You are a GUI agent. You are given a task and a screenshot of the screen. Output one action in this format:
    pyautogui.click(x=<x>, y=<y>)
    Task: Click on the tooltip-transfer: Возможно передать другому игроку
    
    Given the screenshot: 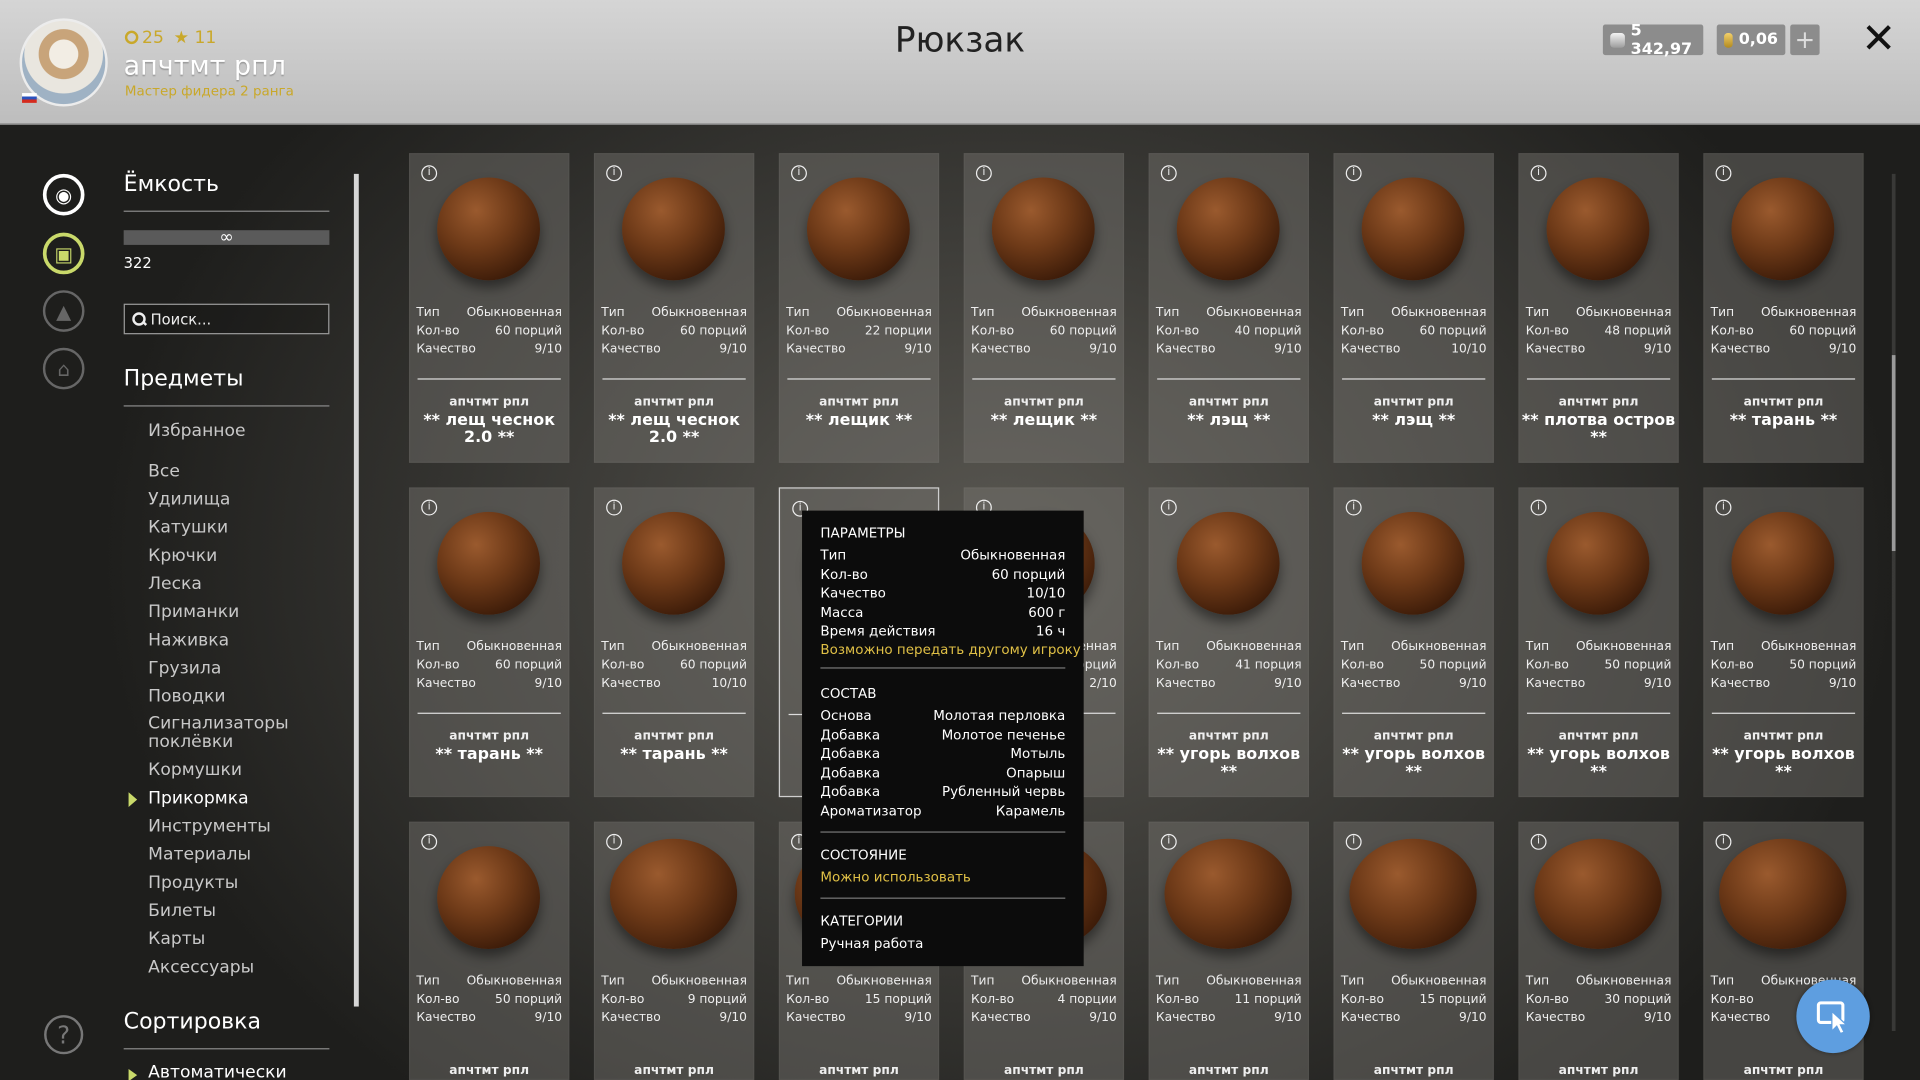 What is the action you would take?
    pyautogui.click(x=950, y=649)
    